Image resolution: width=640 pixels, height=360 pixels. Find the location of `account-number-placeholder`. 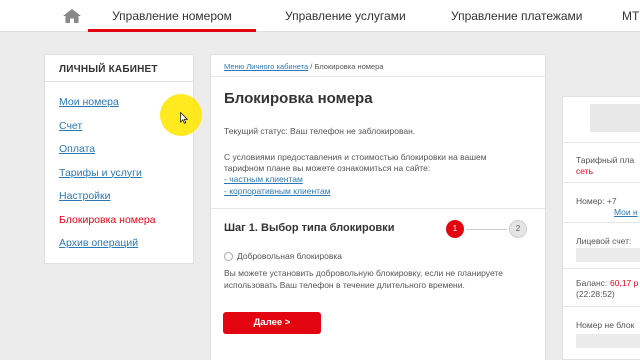

account-number-placeholder is located at coordinates (608, 255).